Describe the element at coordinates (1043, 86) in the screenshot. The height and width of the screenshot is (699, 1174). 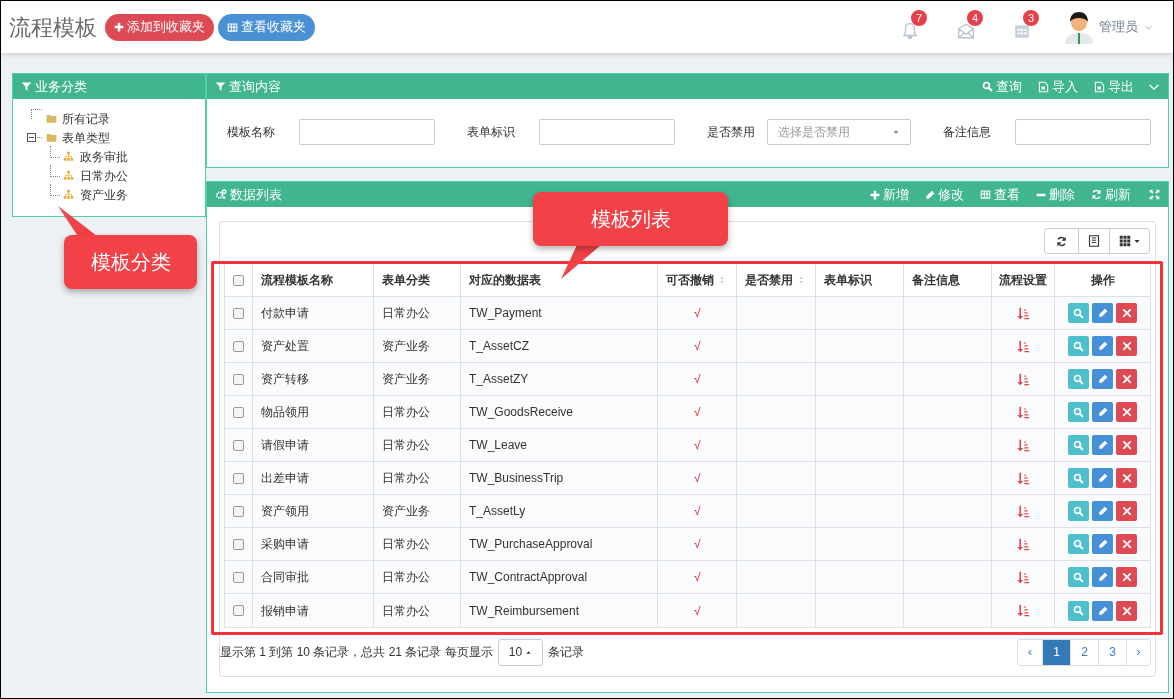
I see `file-icon` at that location.